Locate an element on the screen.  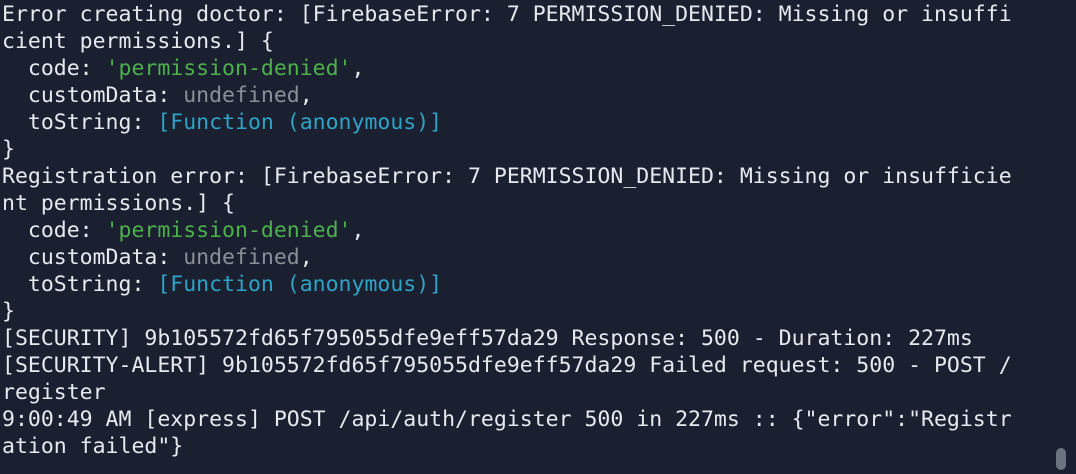
log-text: nt permissions.] { is located at coordinates (118, 203).